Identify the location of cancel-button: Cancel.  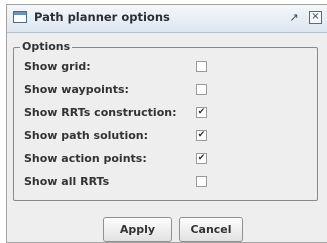
(211, 229).